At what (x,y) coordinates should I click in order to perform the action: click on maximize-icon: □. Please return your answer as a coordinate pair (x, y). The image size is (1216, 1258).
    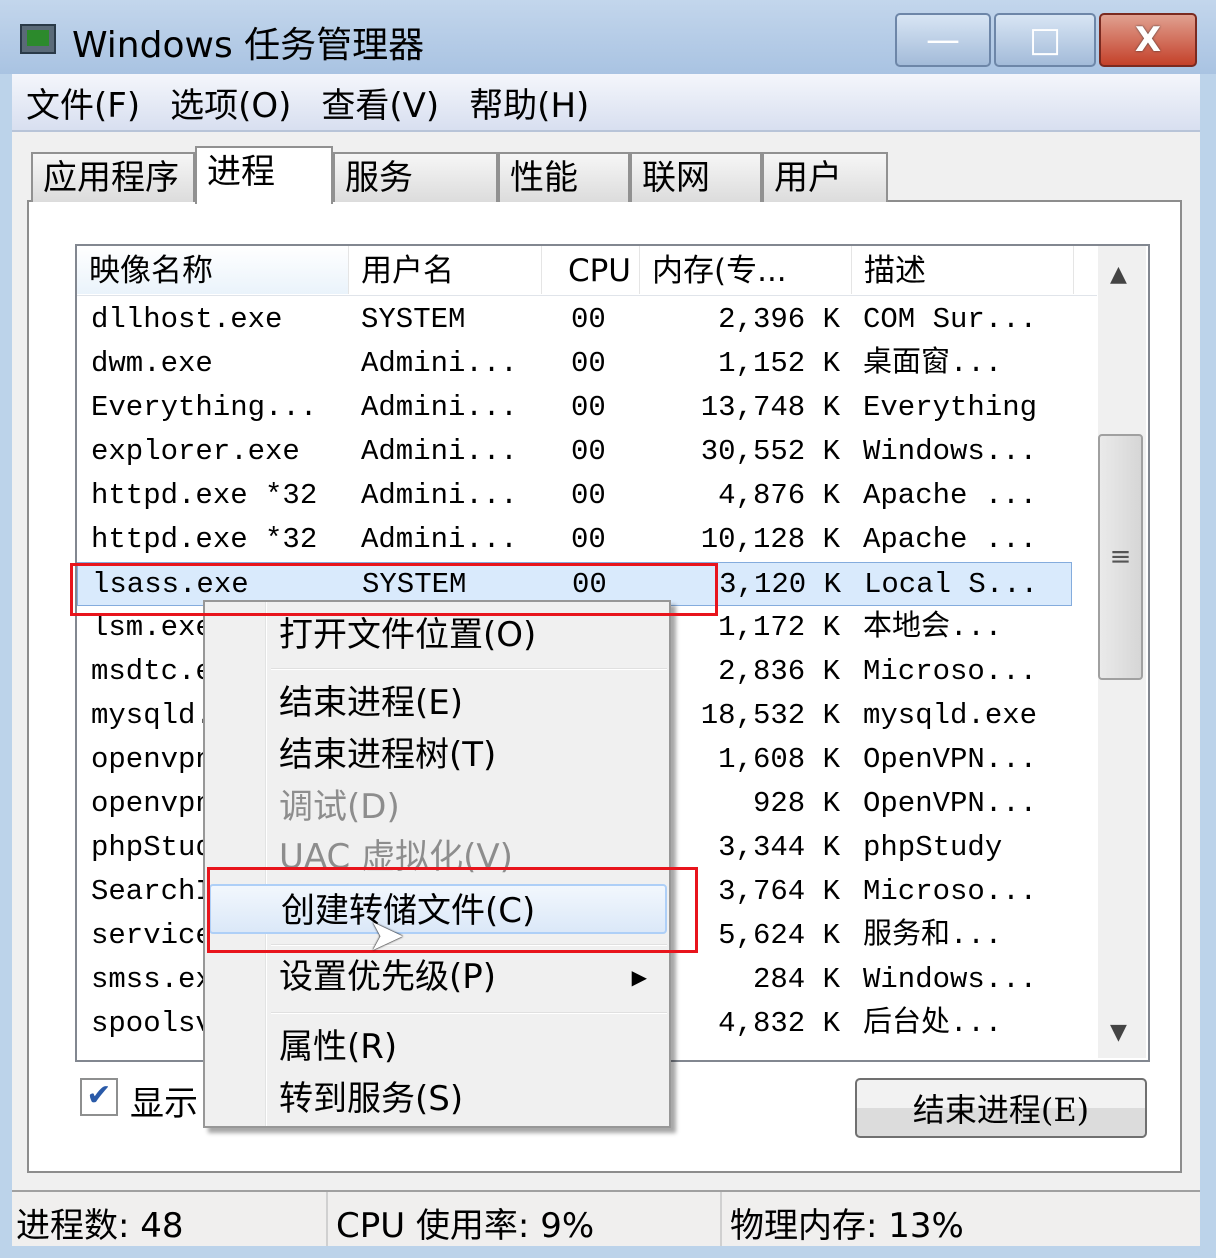
    Looking at the image, I should click on (1045, 40).